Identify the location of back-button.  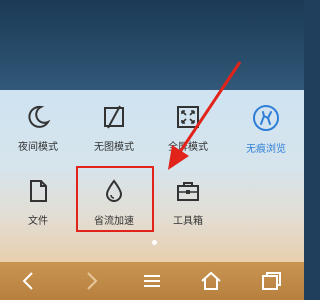
(29, 281).